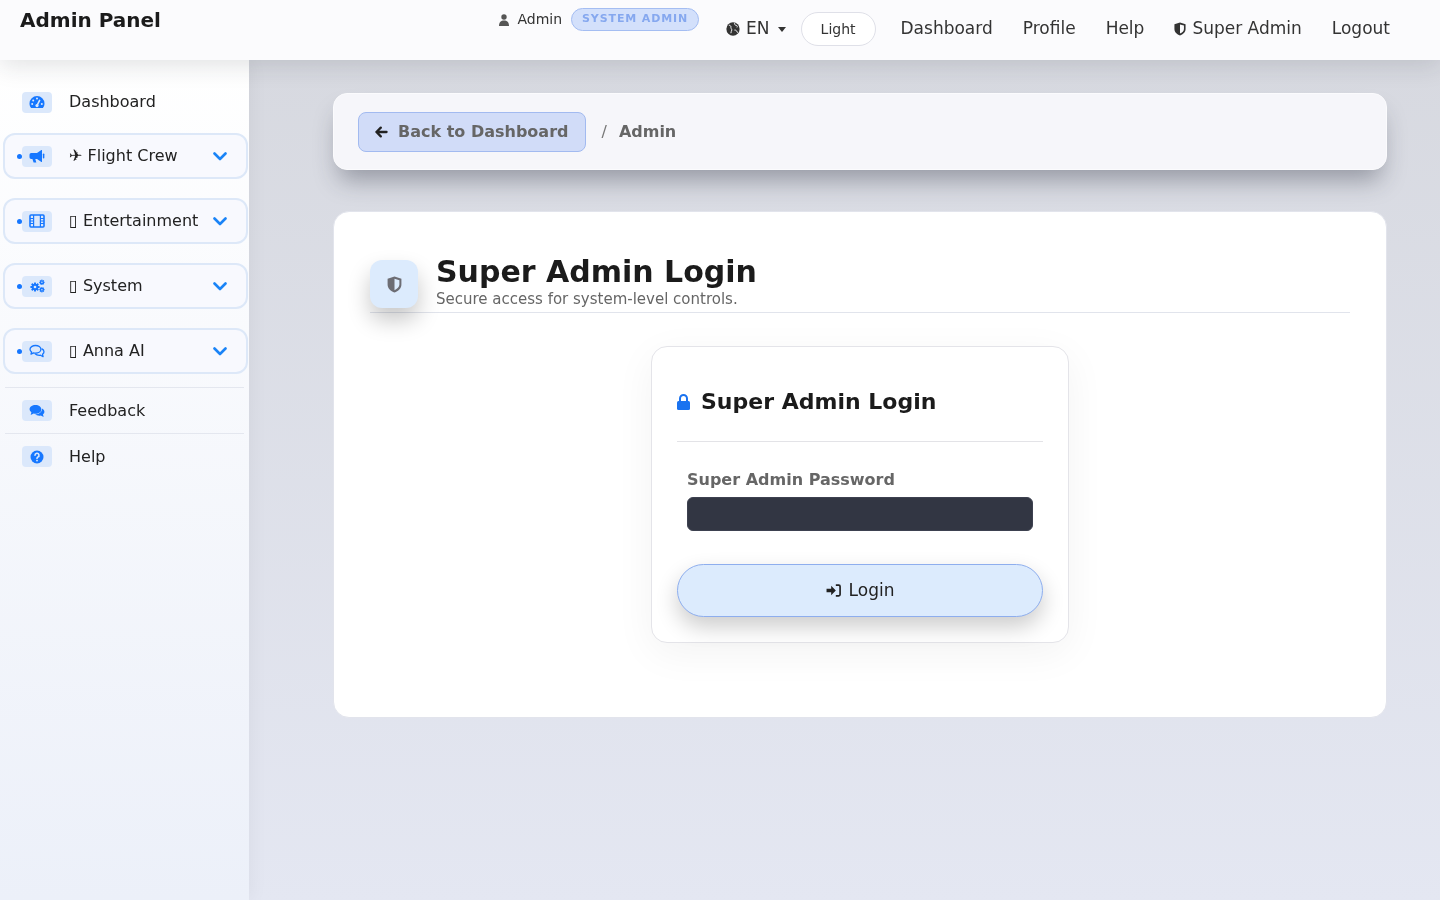  Describe the element at coordinates (37, 102) in the screenshot. I see `gauge-icon` at that location.